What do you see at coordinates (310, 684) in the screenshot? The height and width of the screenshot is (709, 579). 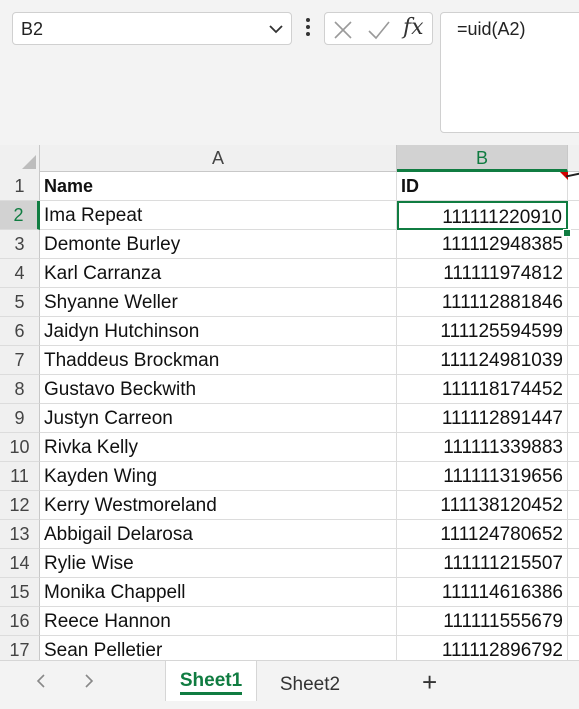 I see `tab-sheet2-label: Sheet2` at bounding box center [310, 684].